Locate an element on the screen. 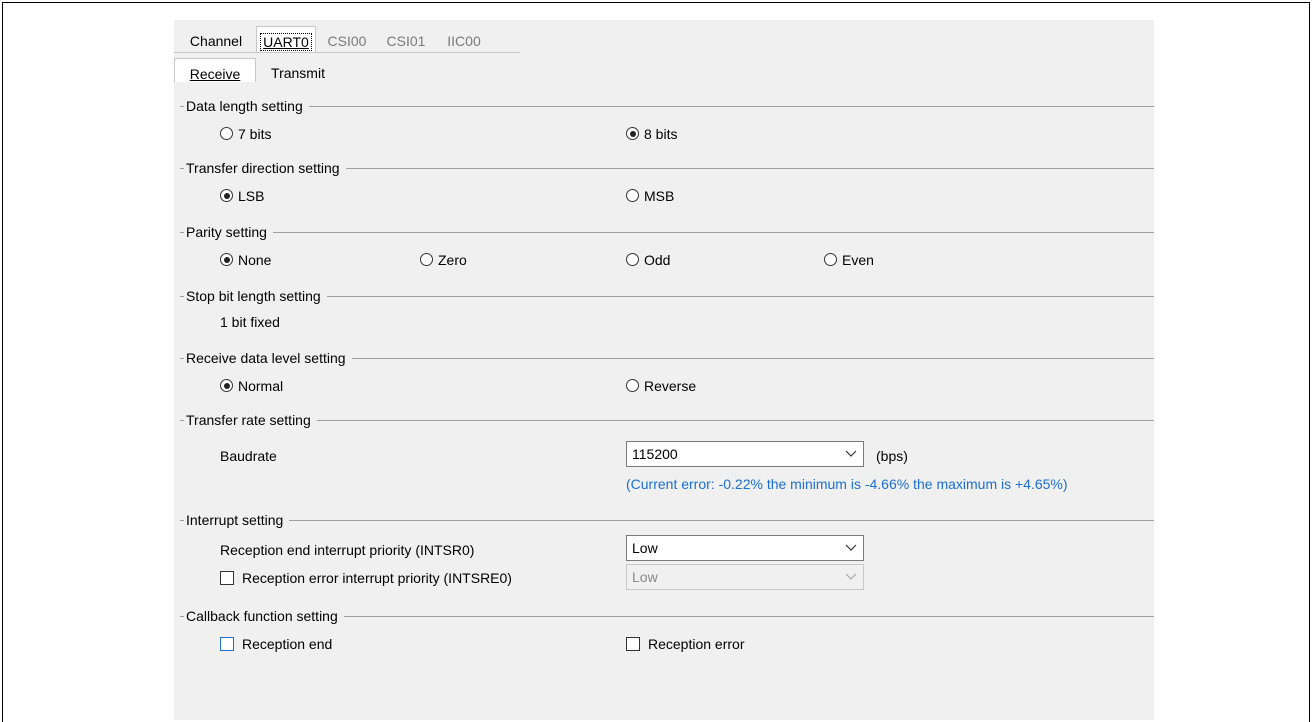  tab-csi00: CSI00 is located at coordinates (347, 39).